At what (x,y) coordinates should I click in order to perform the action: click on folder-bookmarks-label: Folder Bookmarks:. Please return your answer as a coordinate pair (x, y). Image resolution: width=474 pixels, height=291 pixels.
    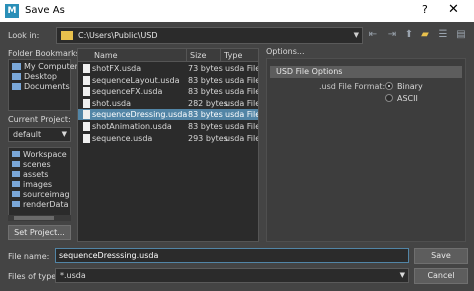
    Looking at the image, I should click on (45, 53).